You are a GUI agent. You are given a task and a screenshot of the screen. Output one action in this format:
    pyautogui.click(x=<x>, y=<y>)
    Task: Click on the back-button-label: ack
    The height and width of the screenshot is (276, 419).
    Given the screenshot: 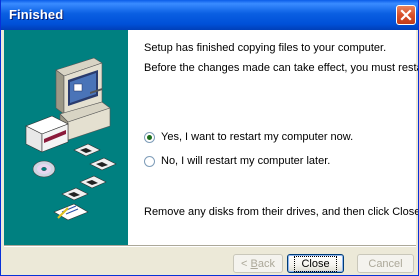 What is the action you would take?
    pyautogui.click(x=266, y=263)
    